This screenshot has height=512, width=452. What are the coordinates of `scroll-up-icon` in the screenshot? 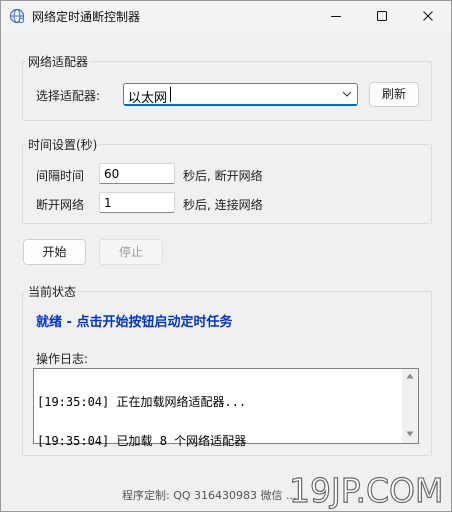 It's located at (410, 376).